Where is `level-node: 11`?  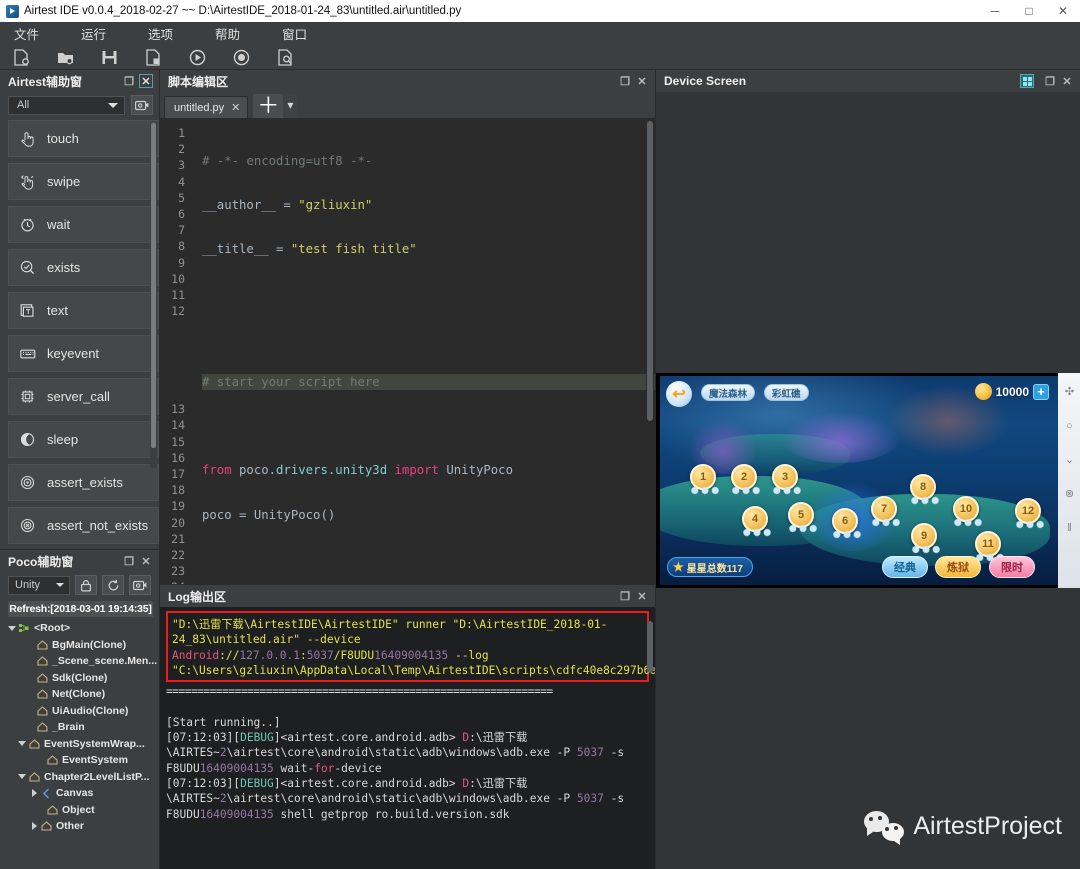
level-node: 11 is located at coordinates (990, 547).